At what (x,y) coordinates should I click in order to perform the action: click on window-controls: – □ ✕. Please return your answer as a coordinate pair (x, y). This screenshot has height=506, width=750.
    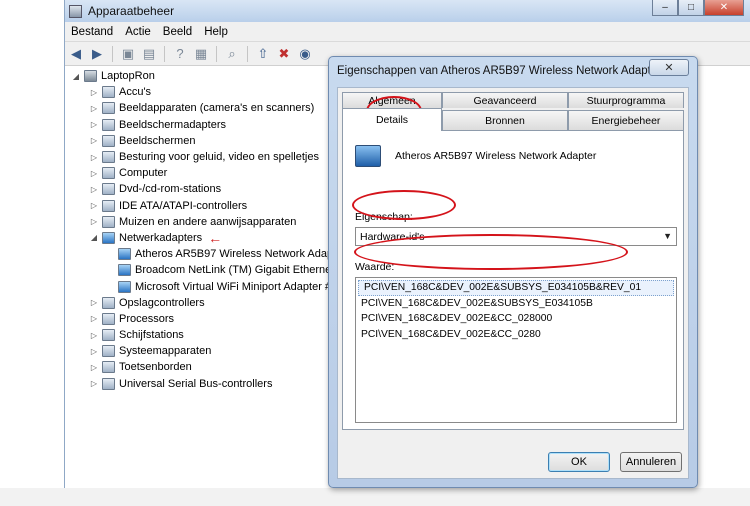
    Looking at the image, I should click on (698, 8).